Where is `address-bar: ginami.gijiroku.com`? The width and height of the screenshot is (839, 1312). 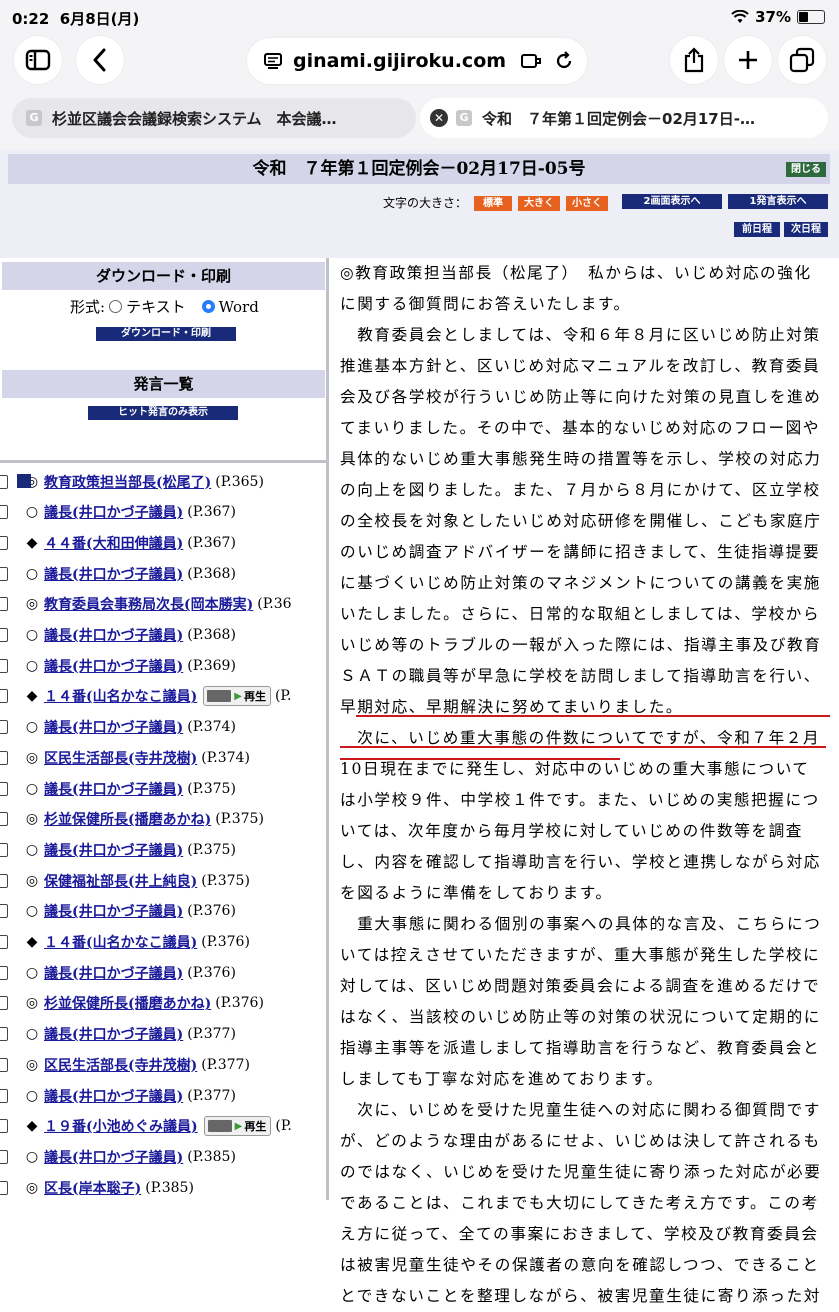 address-bar: ginami.gijiroku.com is located at coordinates (417, 61).